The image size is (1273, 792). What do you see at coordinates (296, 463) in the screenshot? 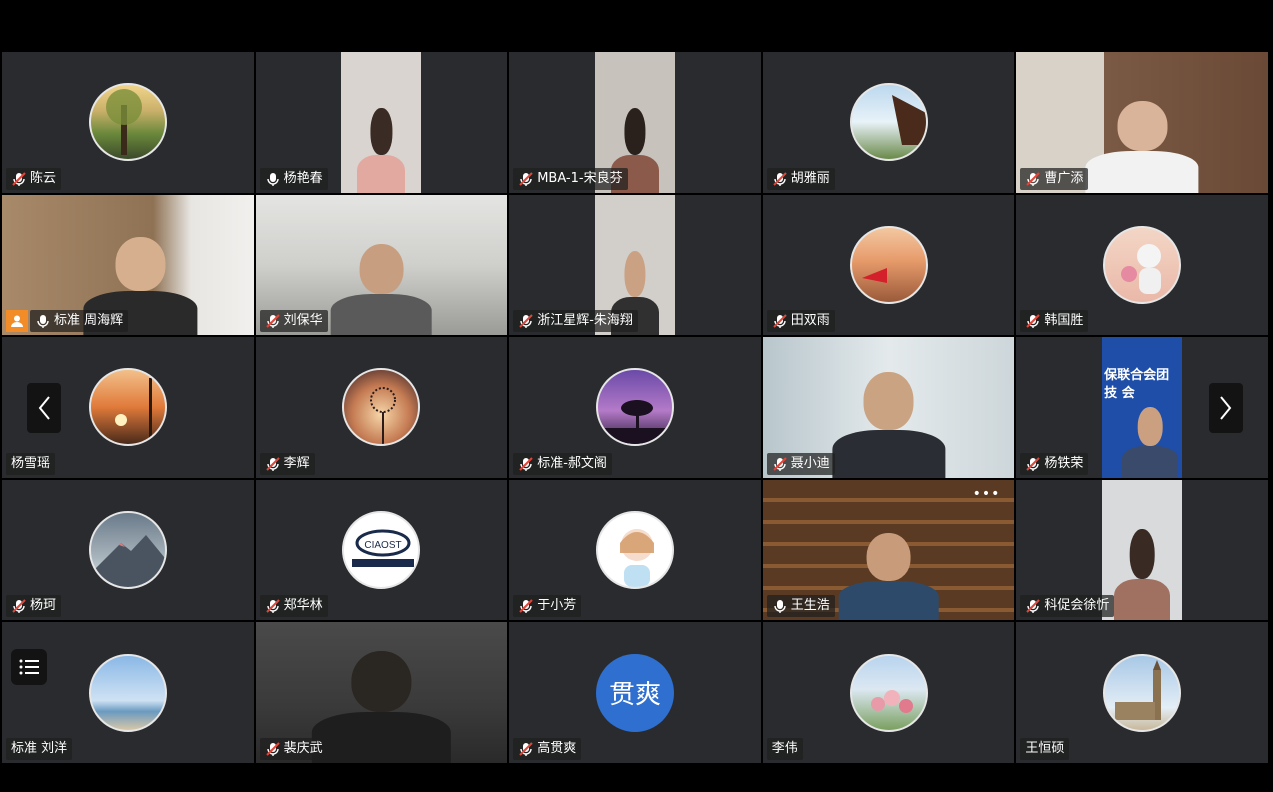
I see `participant-name: 李辉` at bounding box center [296, 463].